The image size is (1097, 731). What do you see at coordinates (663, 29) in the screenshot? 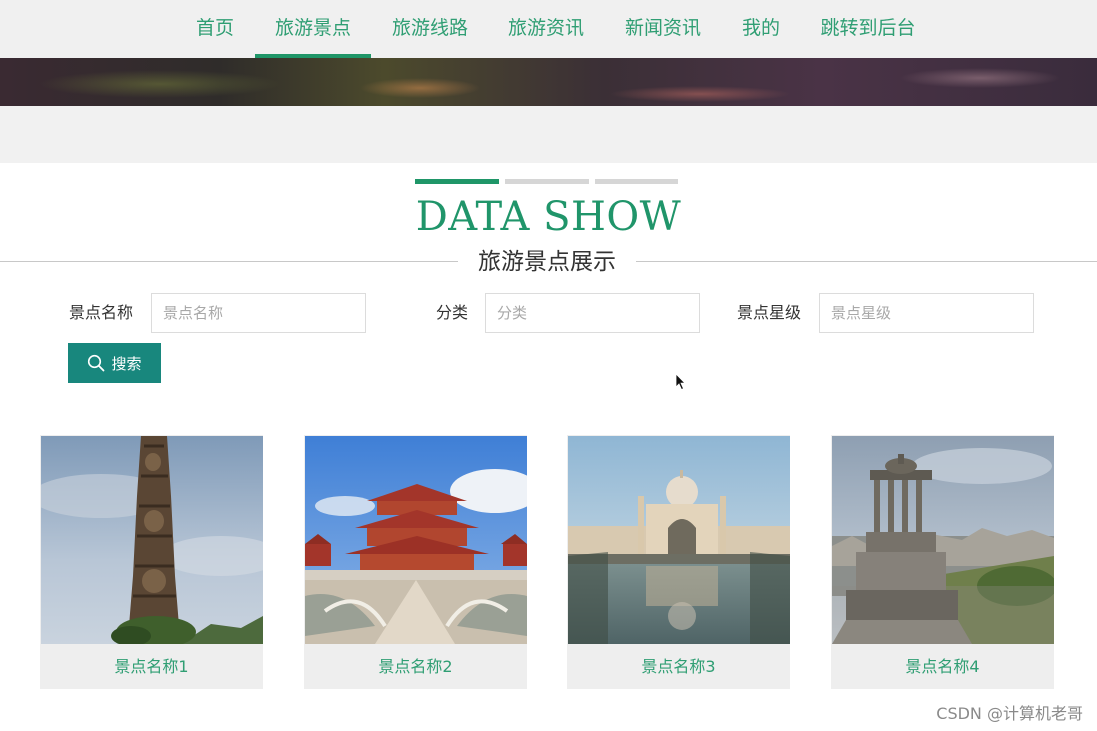
I see `nav-item-news: 新闻资讯` at bounding box center [663, 29].